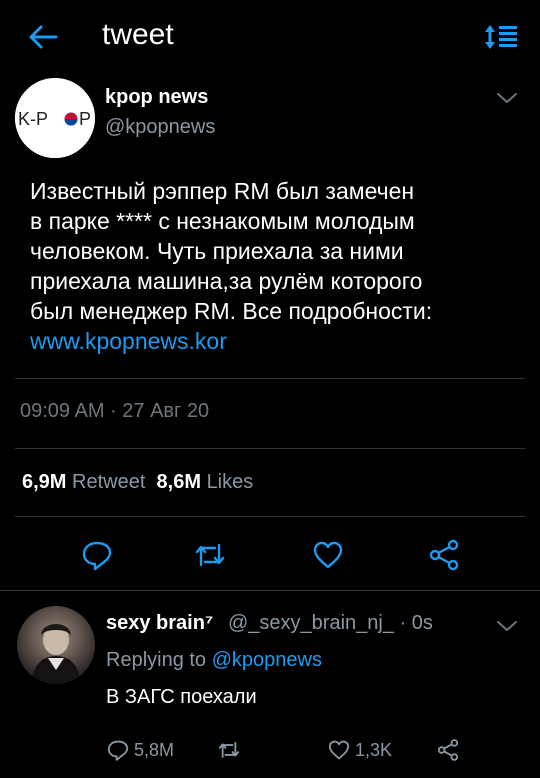 This screenshot has height=778, width=540. I want to click on tweet-text-line: человеком. Чуть приехала за ними, so click(217, 251).